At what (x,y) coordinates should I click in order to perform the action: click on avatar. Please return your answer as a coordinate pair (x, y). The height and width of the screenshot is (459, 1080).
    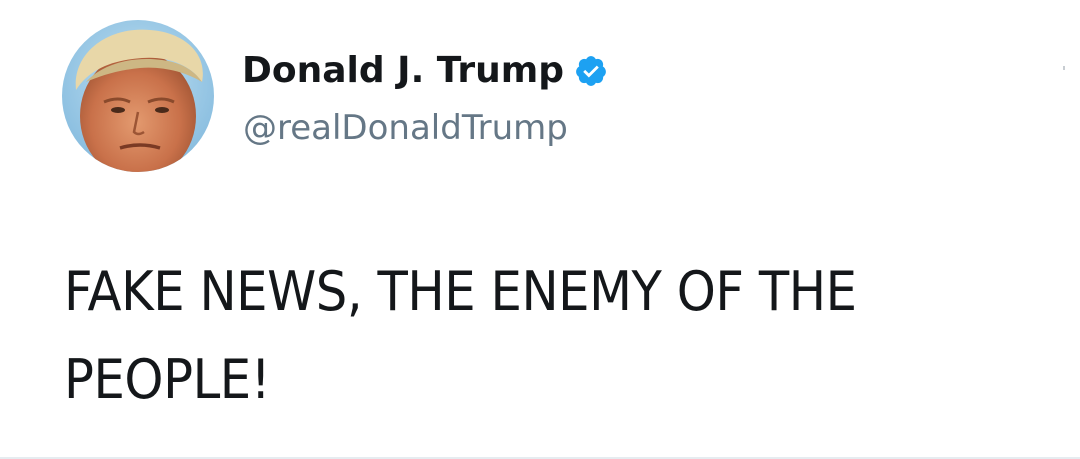
    Looking at the image, I should click on (138, 96).